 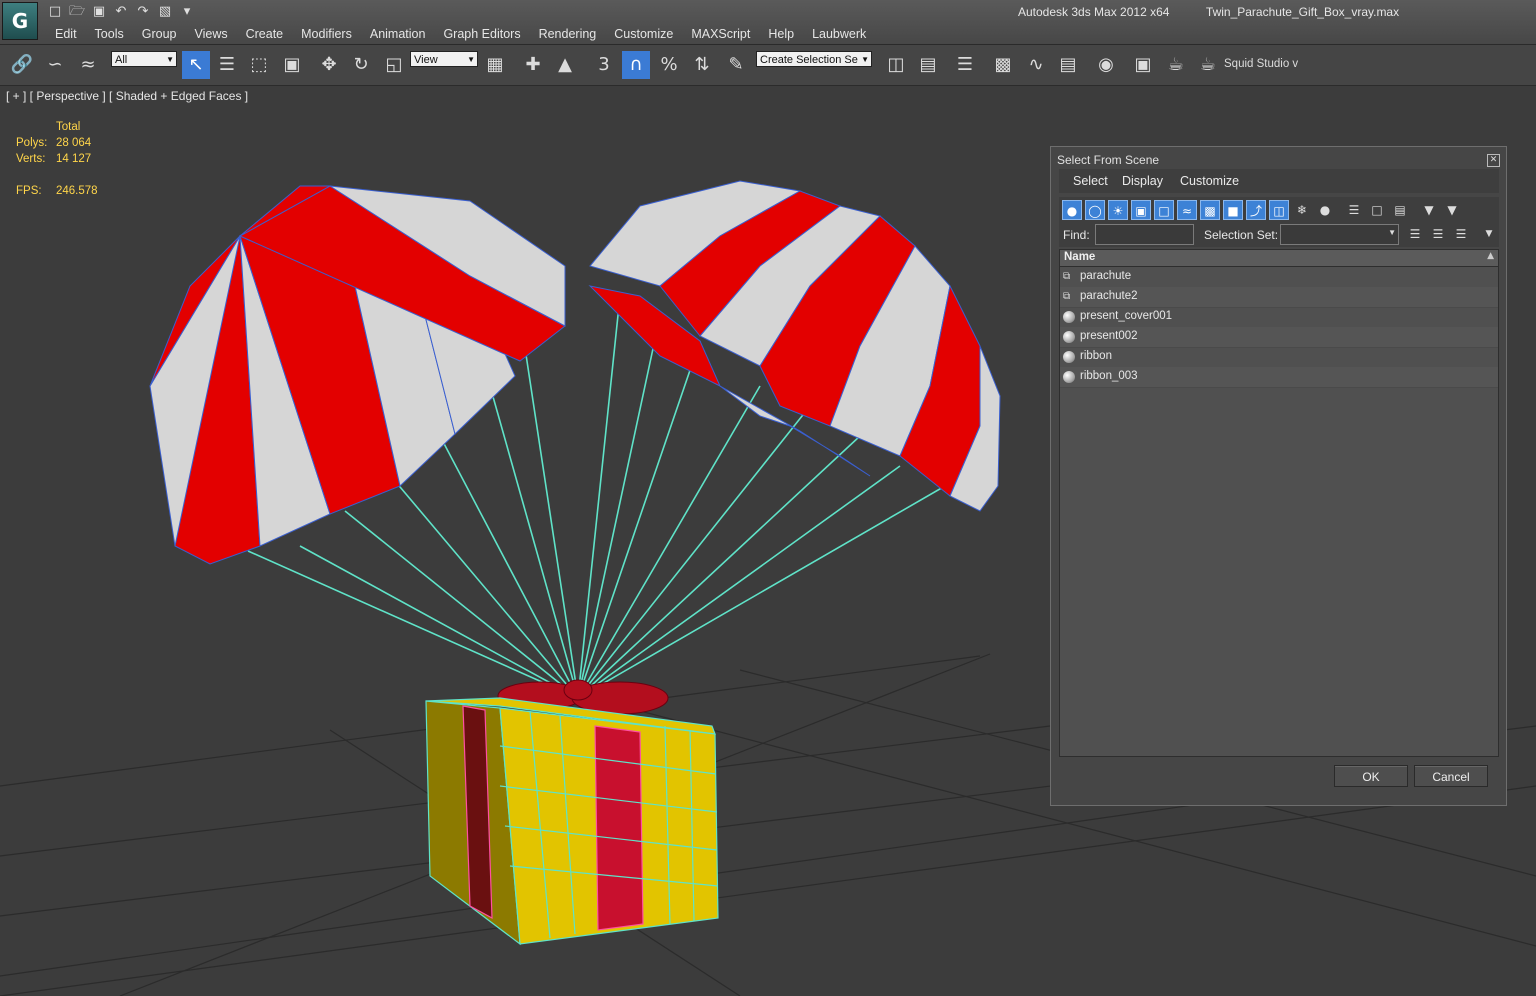 I want to click on app-logo-icon: G, so click(x=20, y=21).